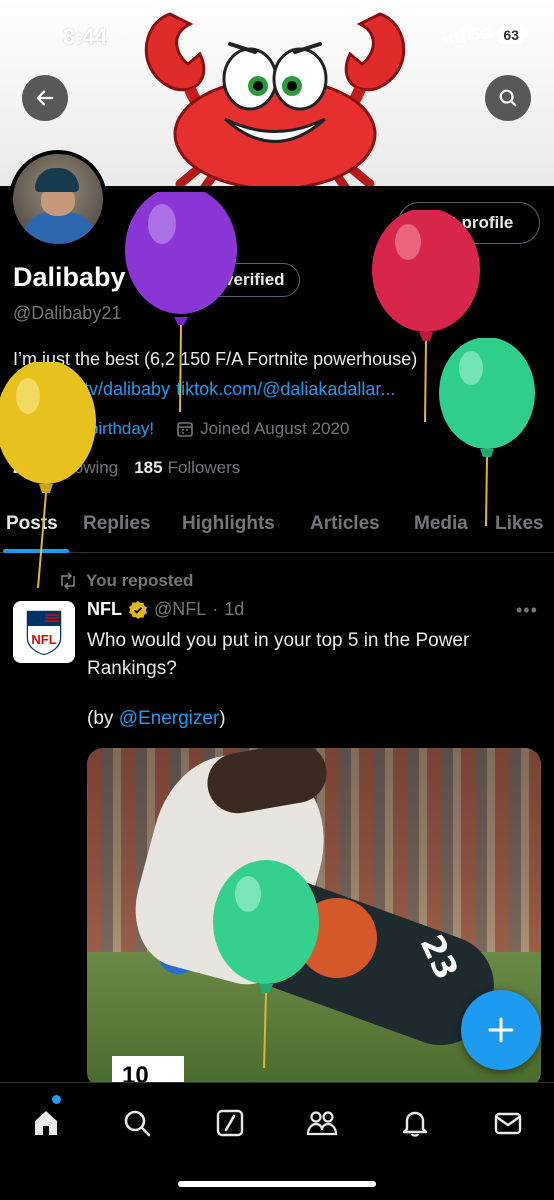 Image resolution: width=554 pixels, height=1200 pixels. I want to click on display-name: Dalibaby, so click(69, 277).